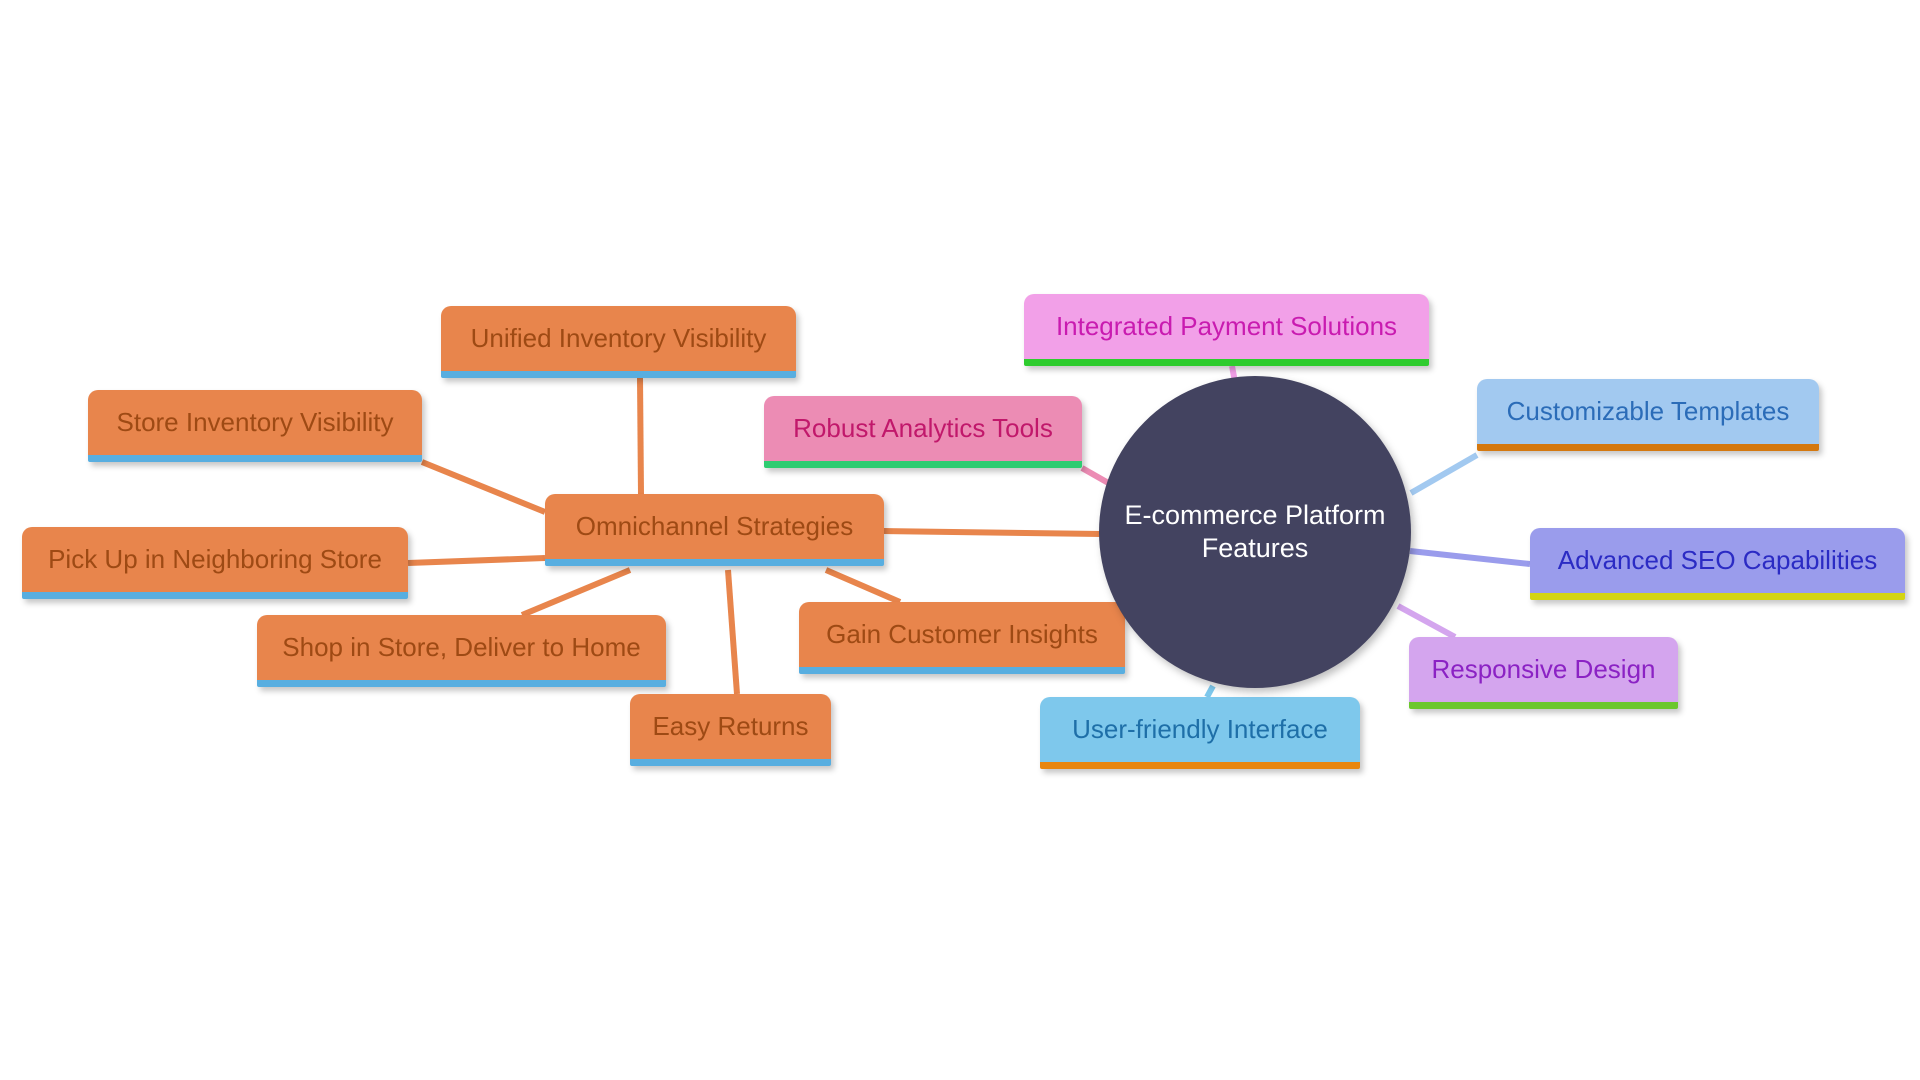 The image size is (1920, 1080). Describe the element at coordinates (476, 560) in the screenshot. I see `edge-omni-pick-up` at that location.